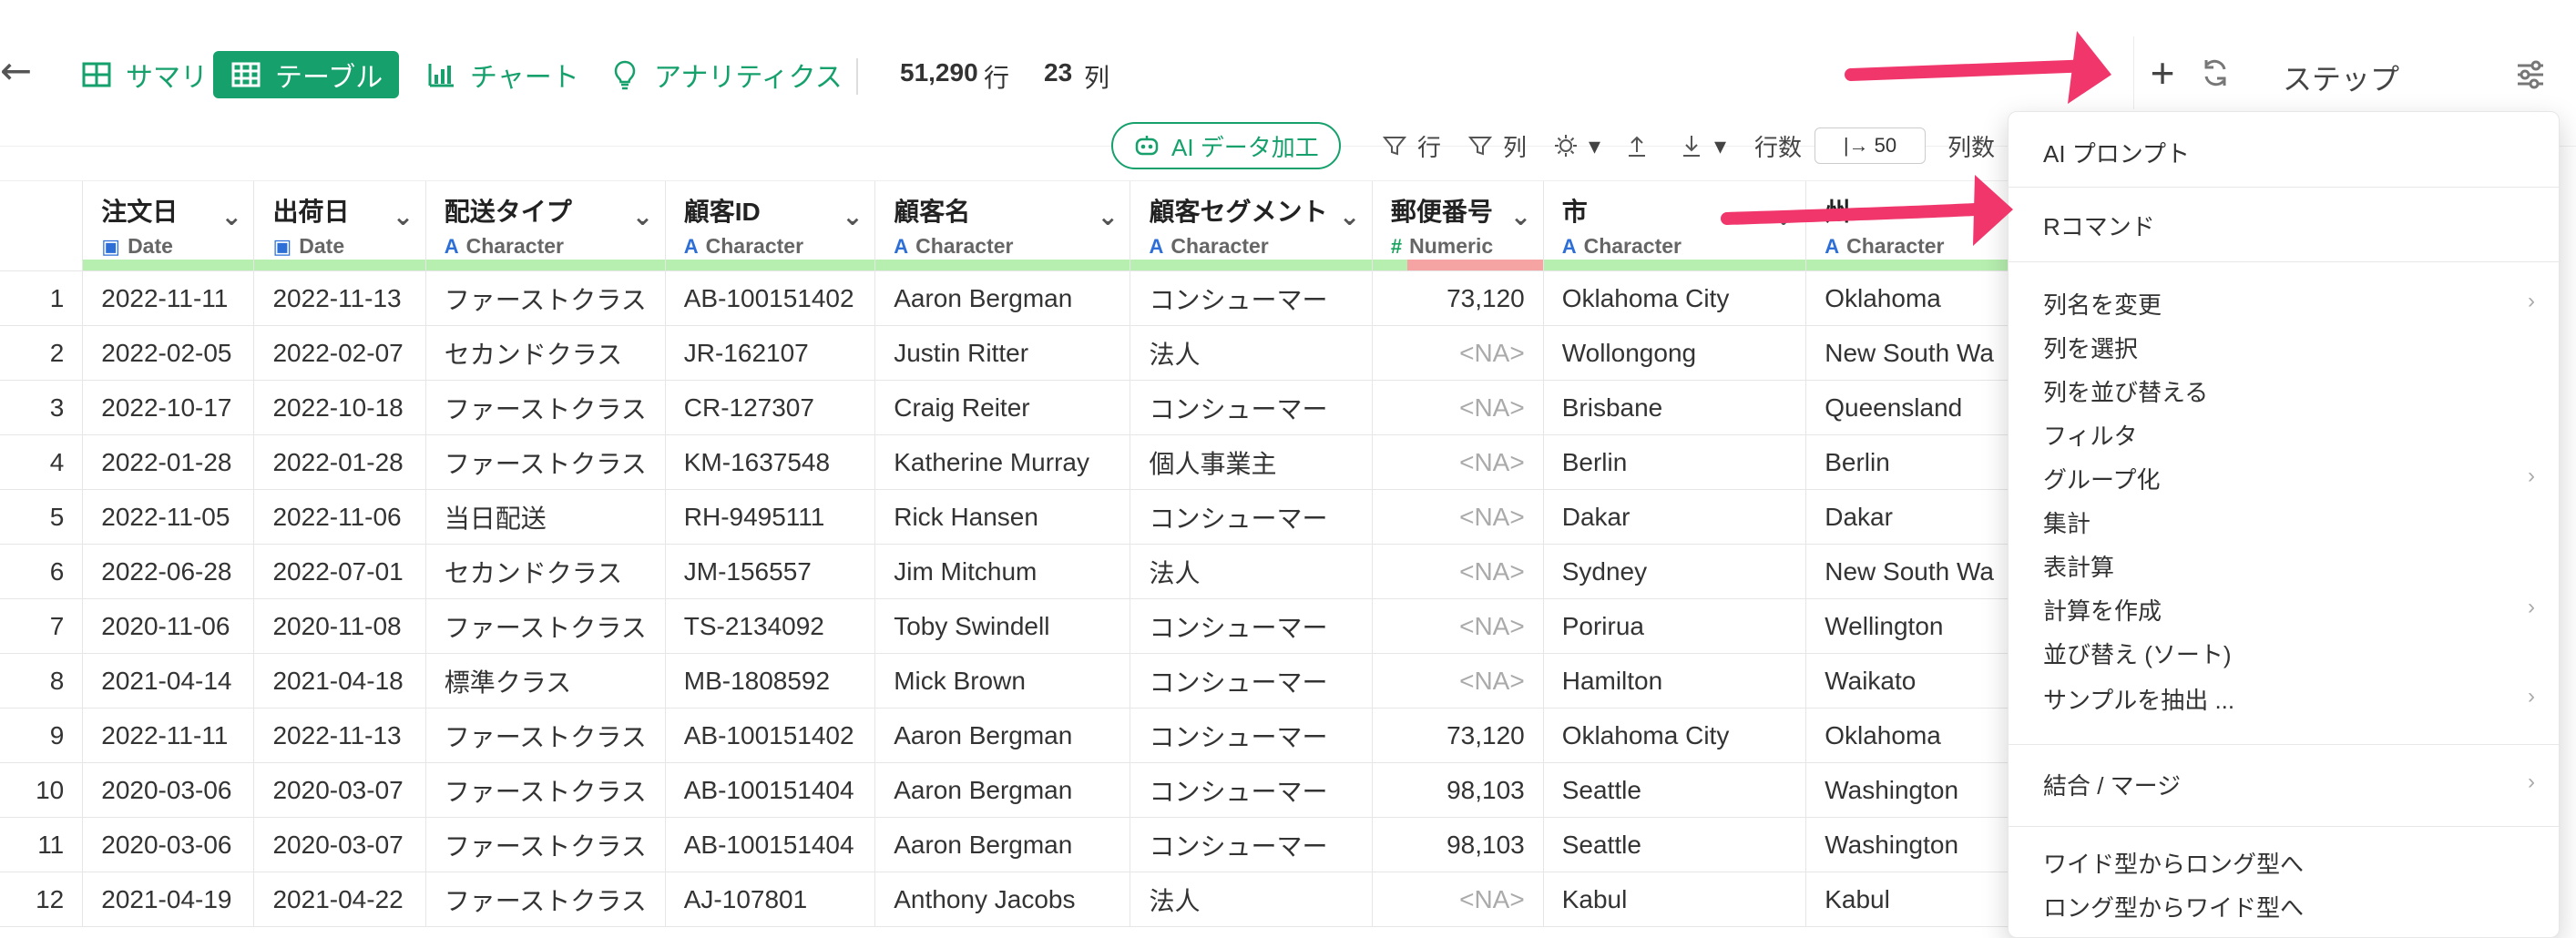 The image size is (2576, 938). What do you see at coordinates (168, 899) in the screenshot?
I see `cell: 2021-04-19` at bounding box center [168, 899].